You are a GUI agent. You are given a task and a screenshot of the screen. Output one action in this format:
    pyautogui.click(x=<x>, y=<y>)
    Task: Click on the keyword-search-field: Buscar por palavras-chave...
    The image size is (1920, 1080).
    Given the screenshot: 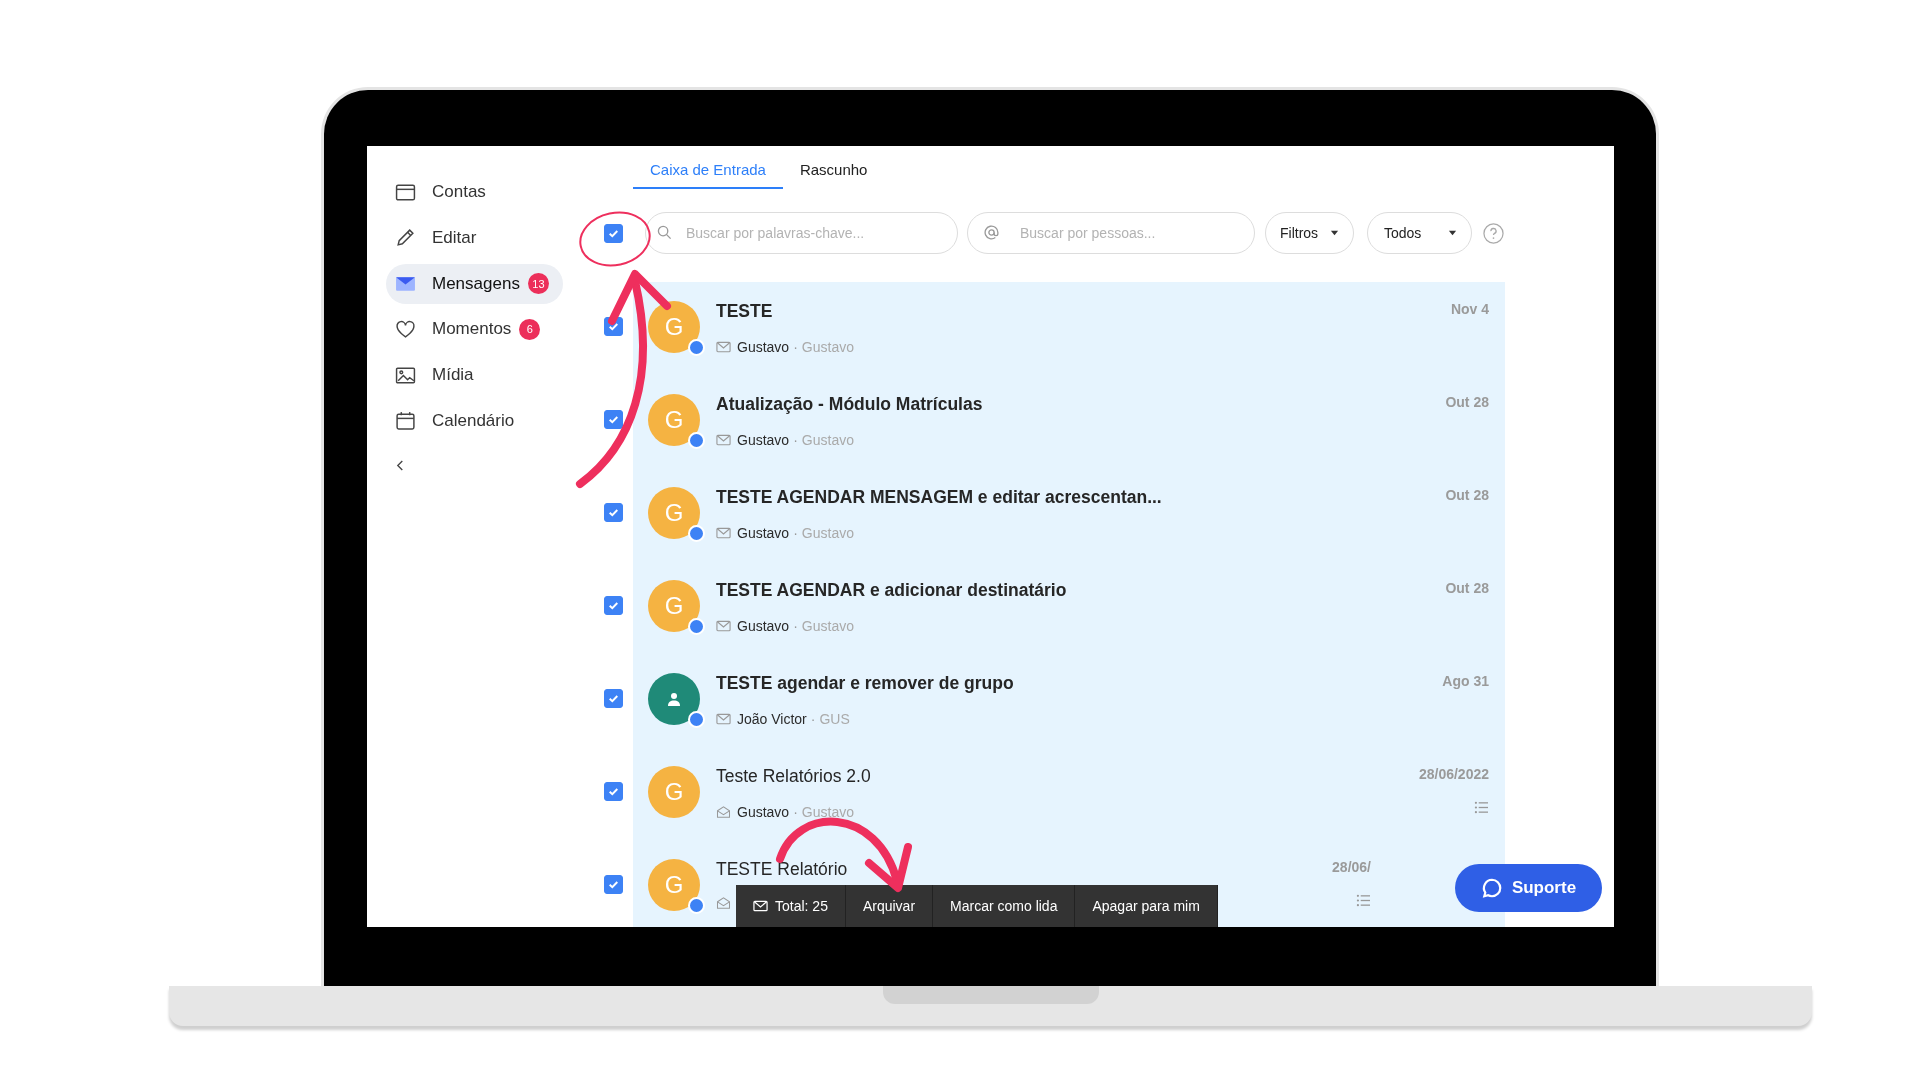 What is the action you would take?
    pyautogui.click(x=801, y=233)
    